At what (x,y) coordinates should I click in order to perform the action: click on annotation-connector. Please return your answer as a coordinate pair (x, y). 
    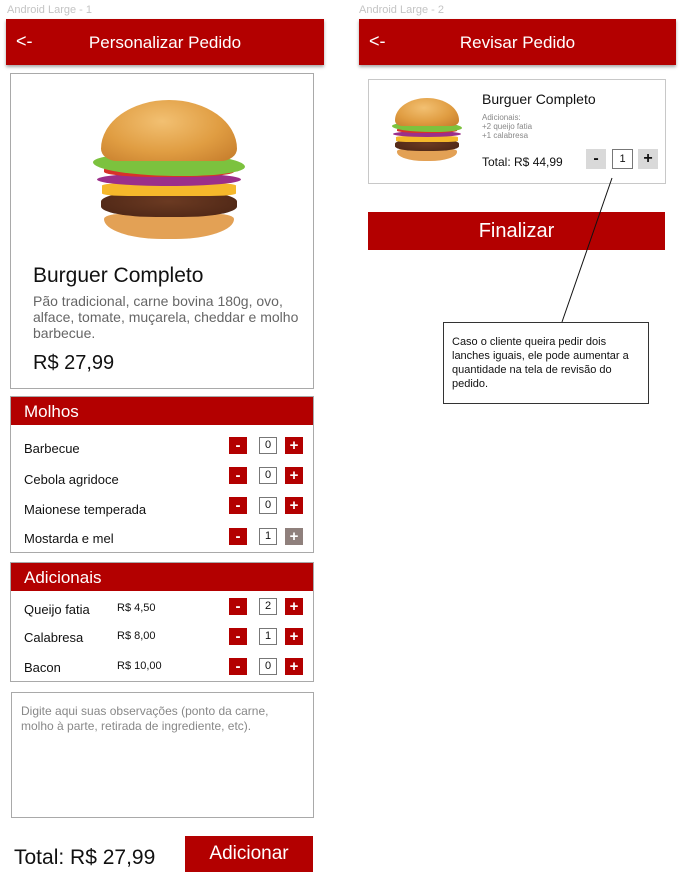
    Looking at the image, I should click on (587, 250).